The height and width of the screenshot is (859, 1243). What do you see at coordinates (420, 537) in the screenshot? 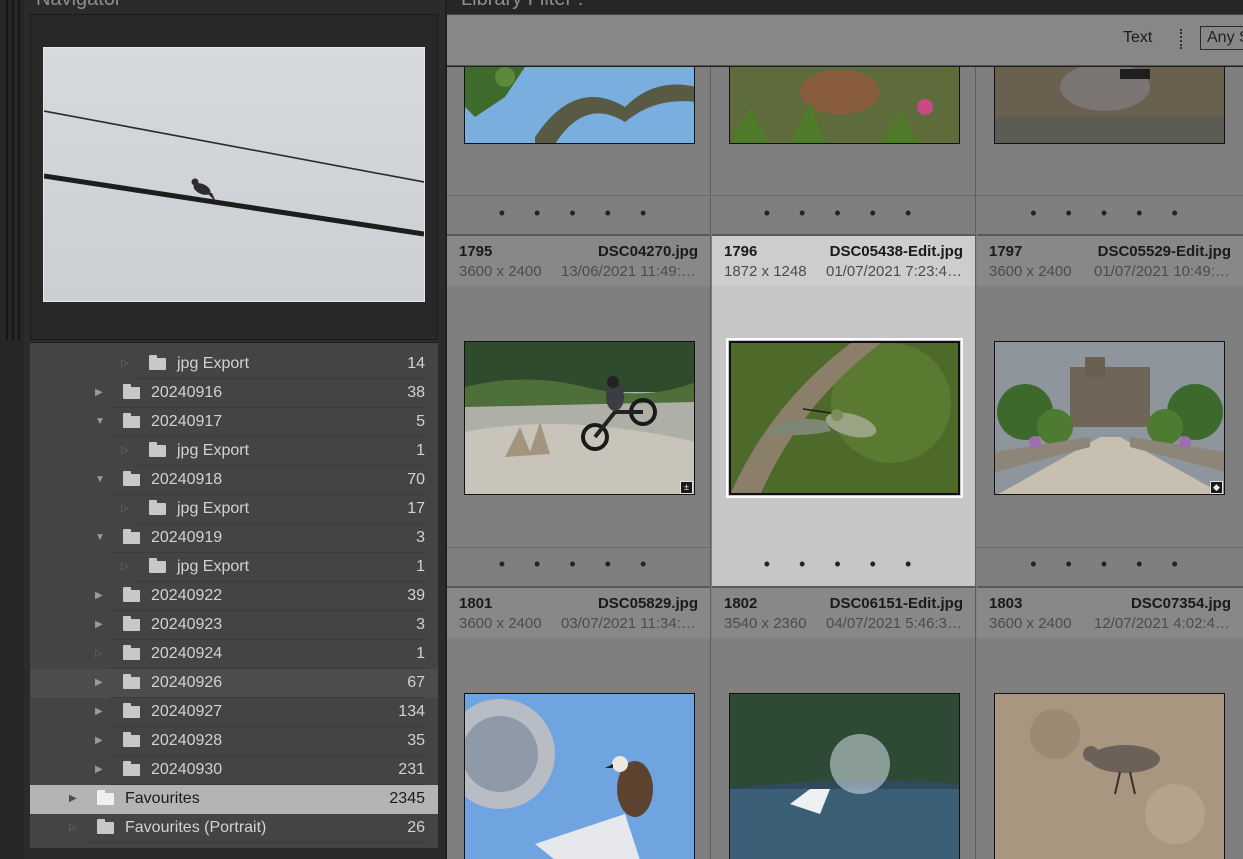
I see `folder-count: 3` at bounding box center [420, 537].